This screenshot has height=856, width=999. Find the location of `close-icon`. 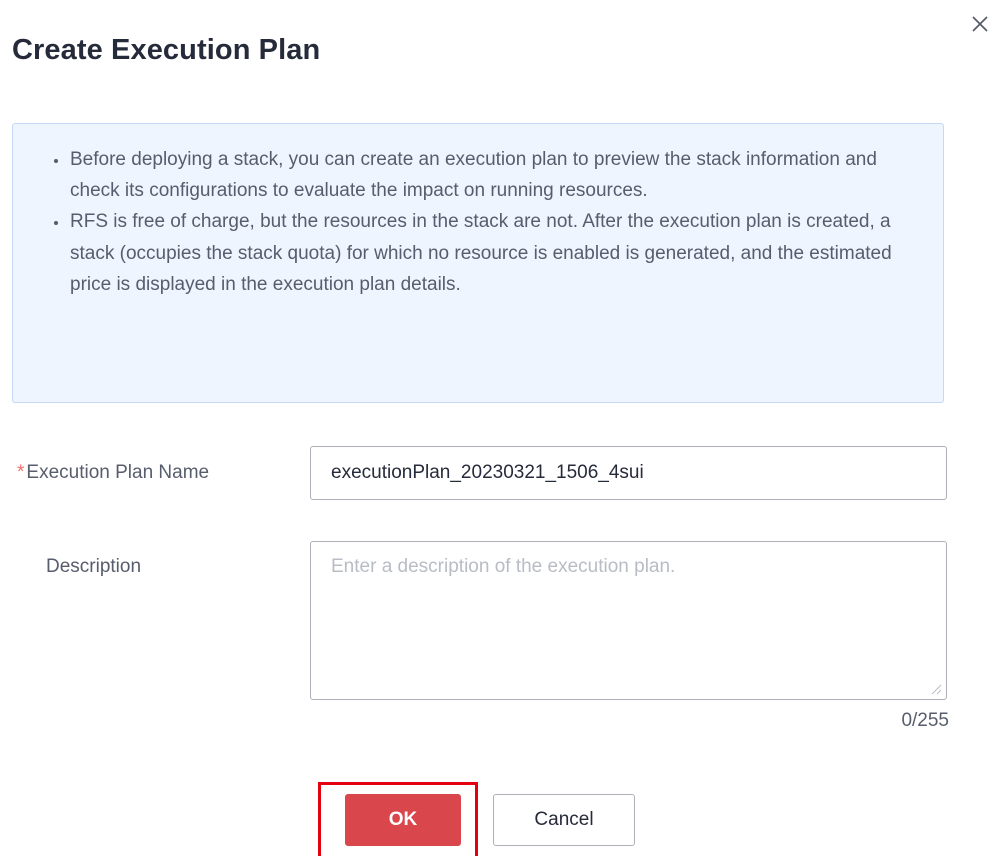

close-icon is located at coordinates (980, 24).